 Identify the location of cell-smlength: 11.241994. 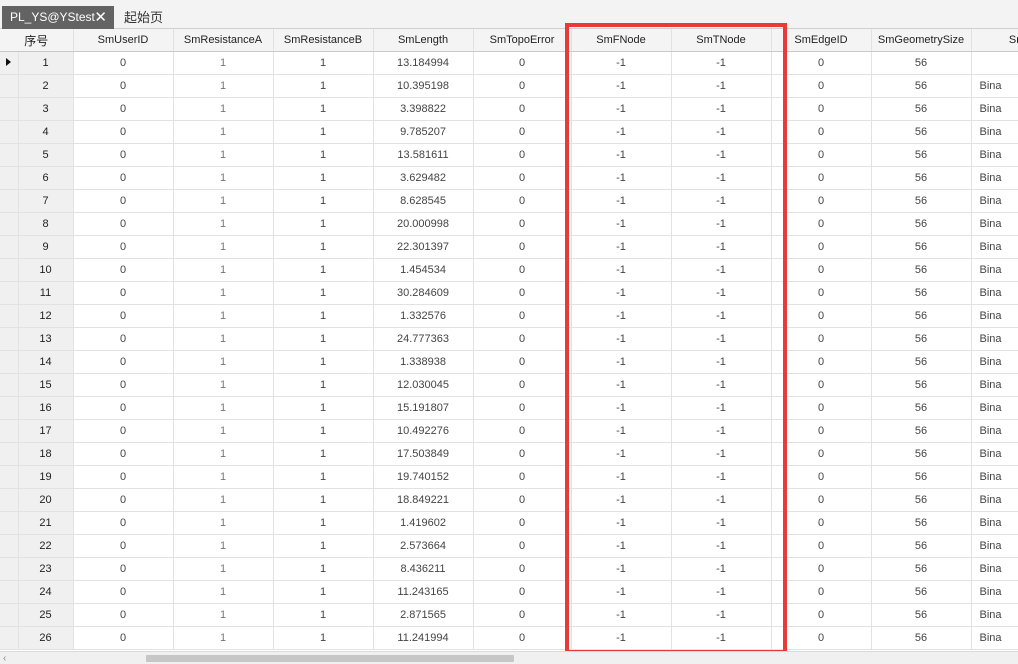
(423, 638).